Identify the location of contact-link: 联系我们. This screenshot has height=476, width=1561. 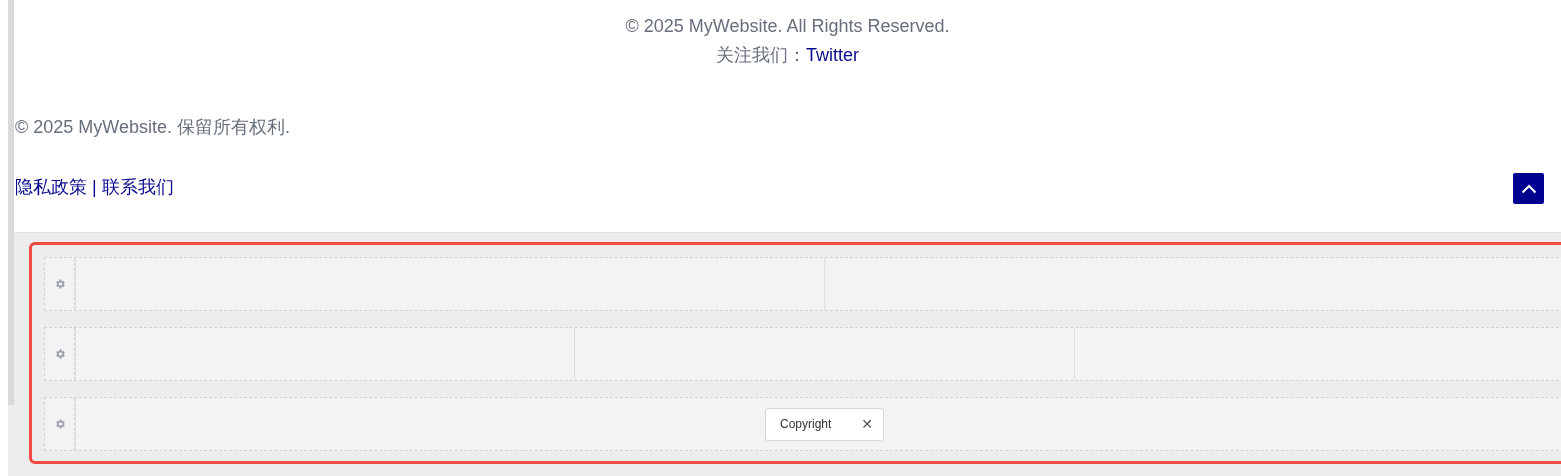
(137, 187).